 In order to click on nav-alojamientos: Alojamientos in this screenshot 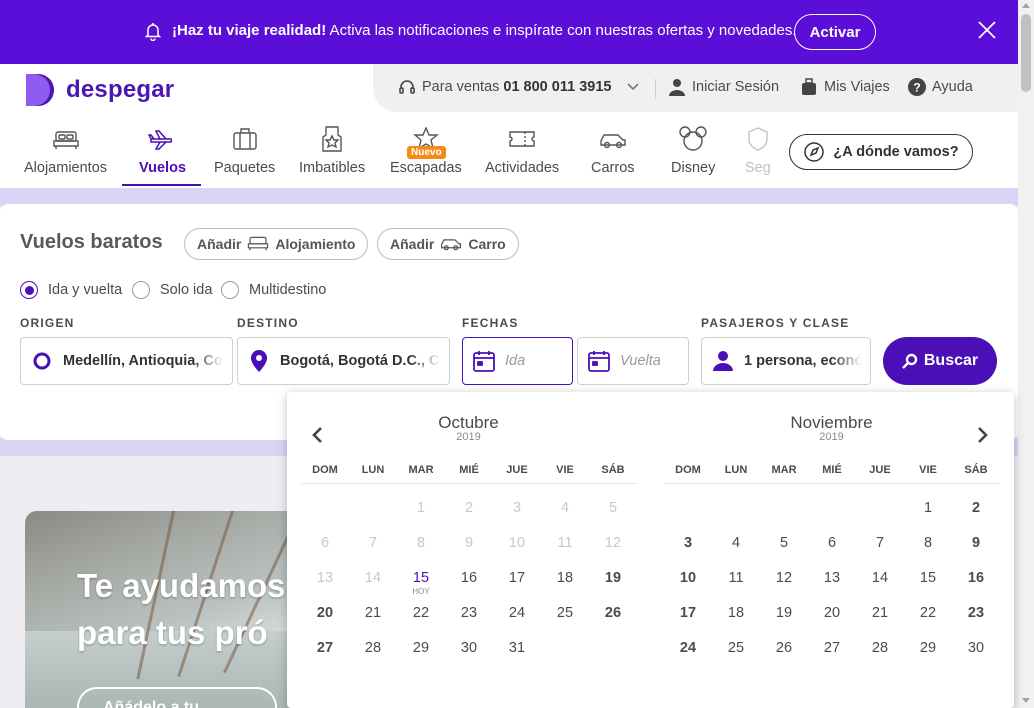, I will do `click(65, 155)`.